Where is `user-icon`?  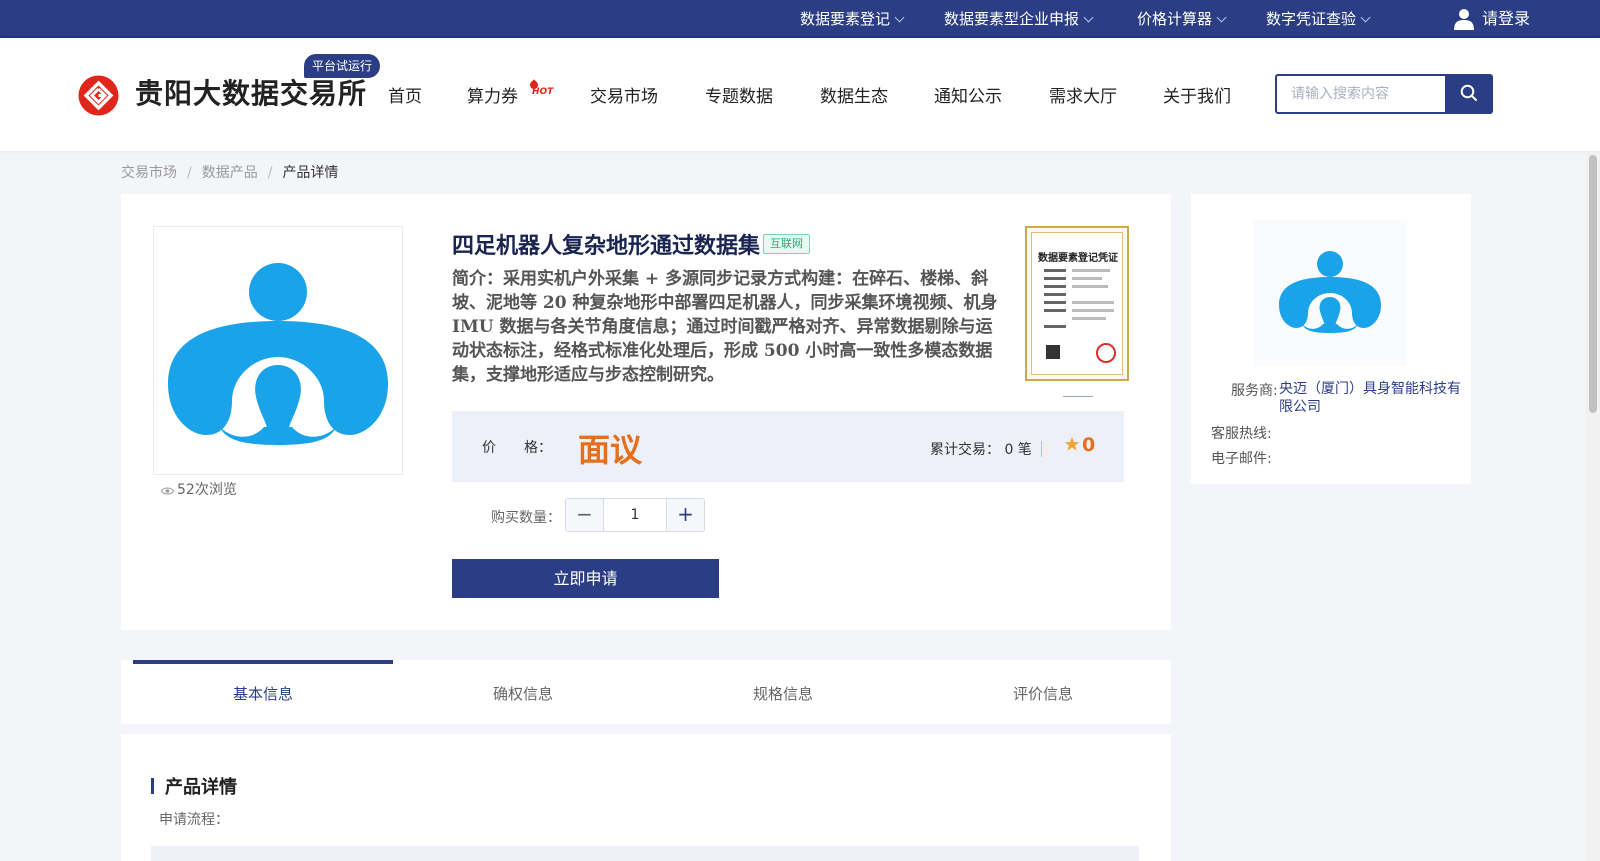 user-icon is located at coordinates (1464, 19).